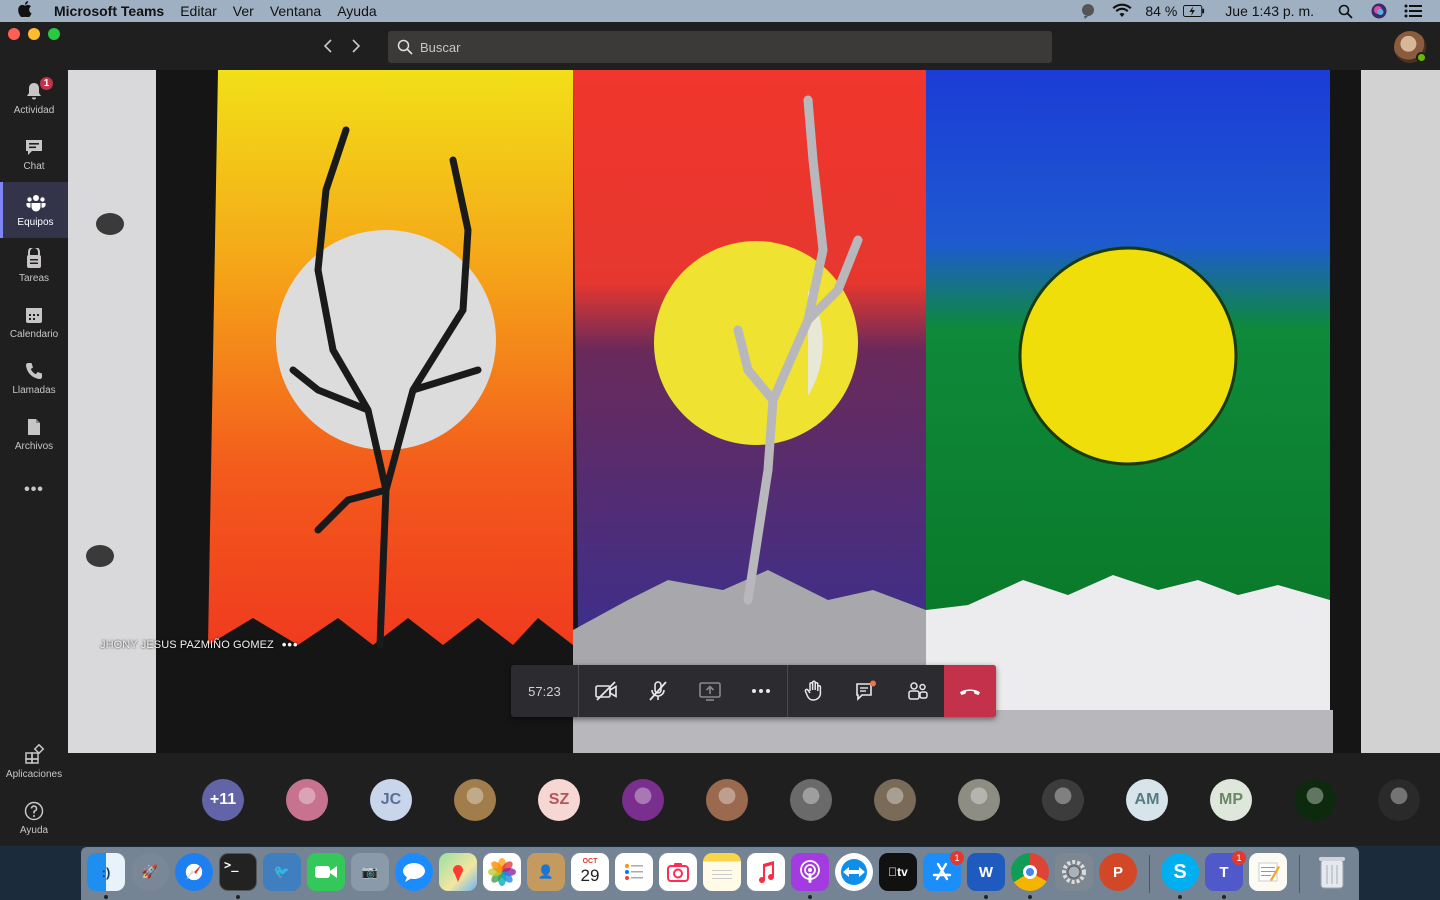  What do you see at coordinates (223, 800) in the screenshot?
I see `participant-avatar: +11` at bounding box center [223, 800].